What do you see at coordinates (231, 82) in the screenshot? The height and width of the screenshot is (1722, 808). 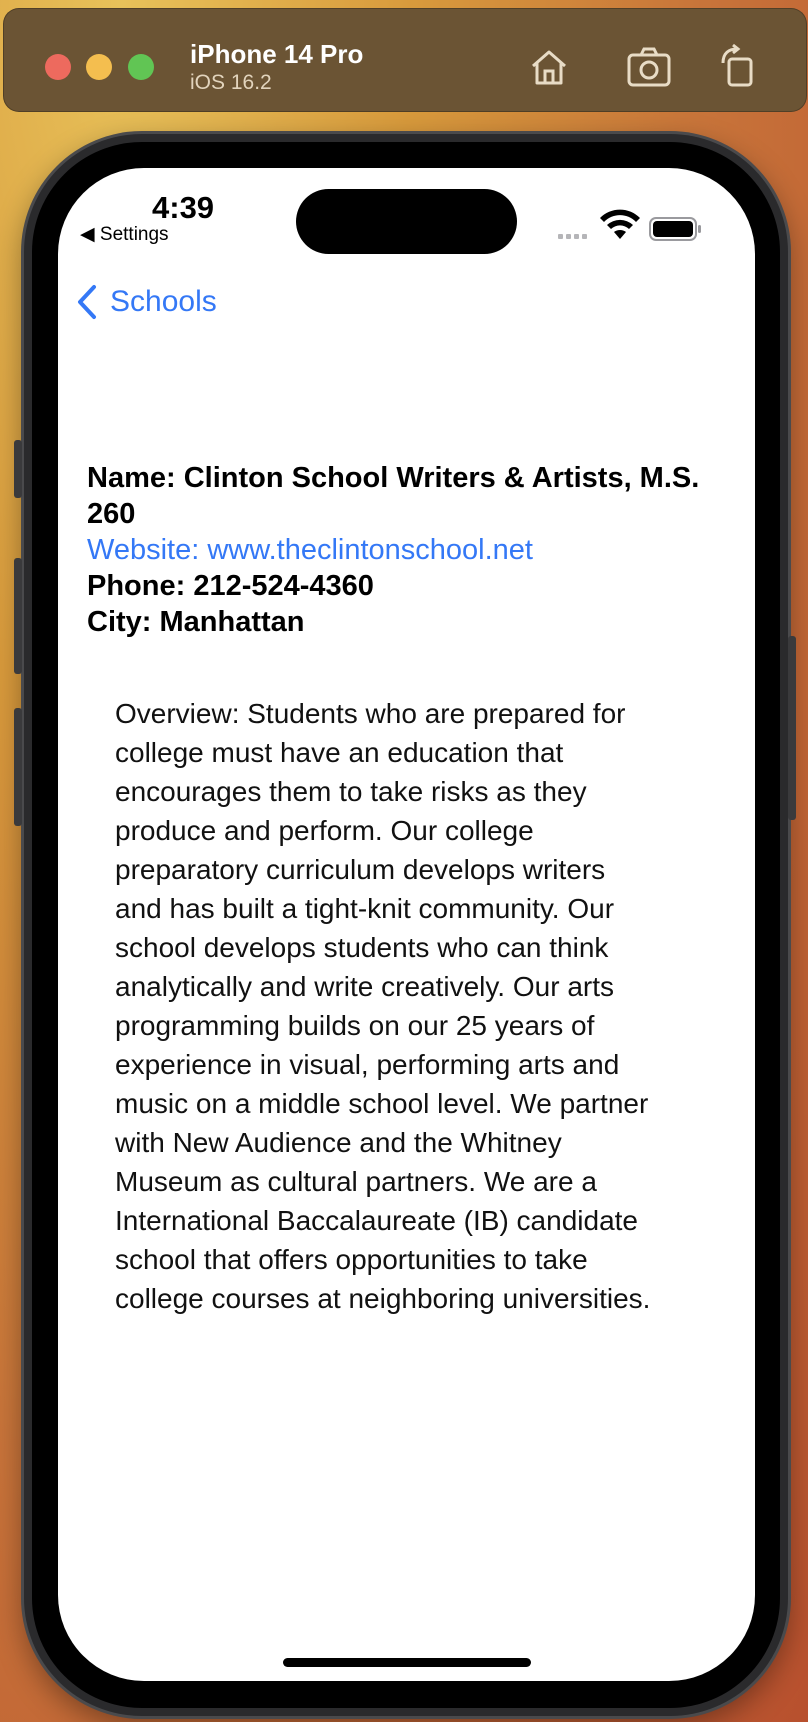 I see `os-version: iOS 16.2` at bounding box center [231, 82].